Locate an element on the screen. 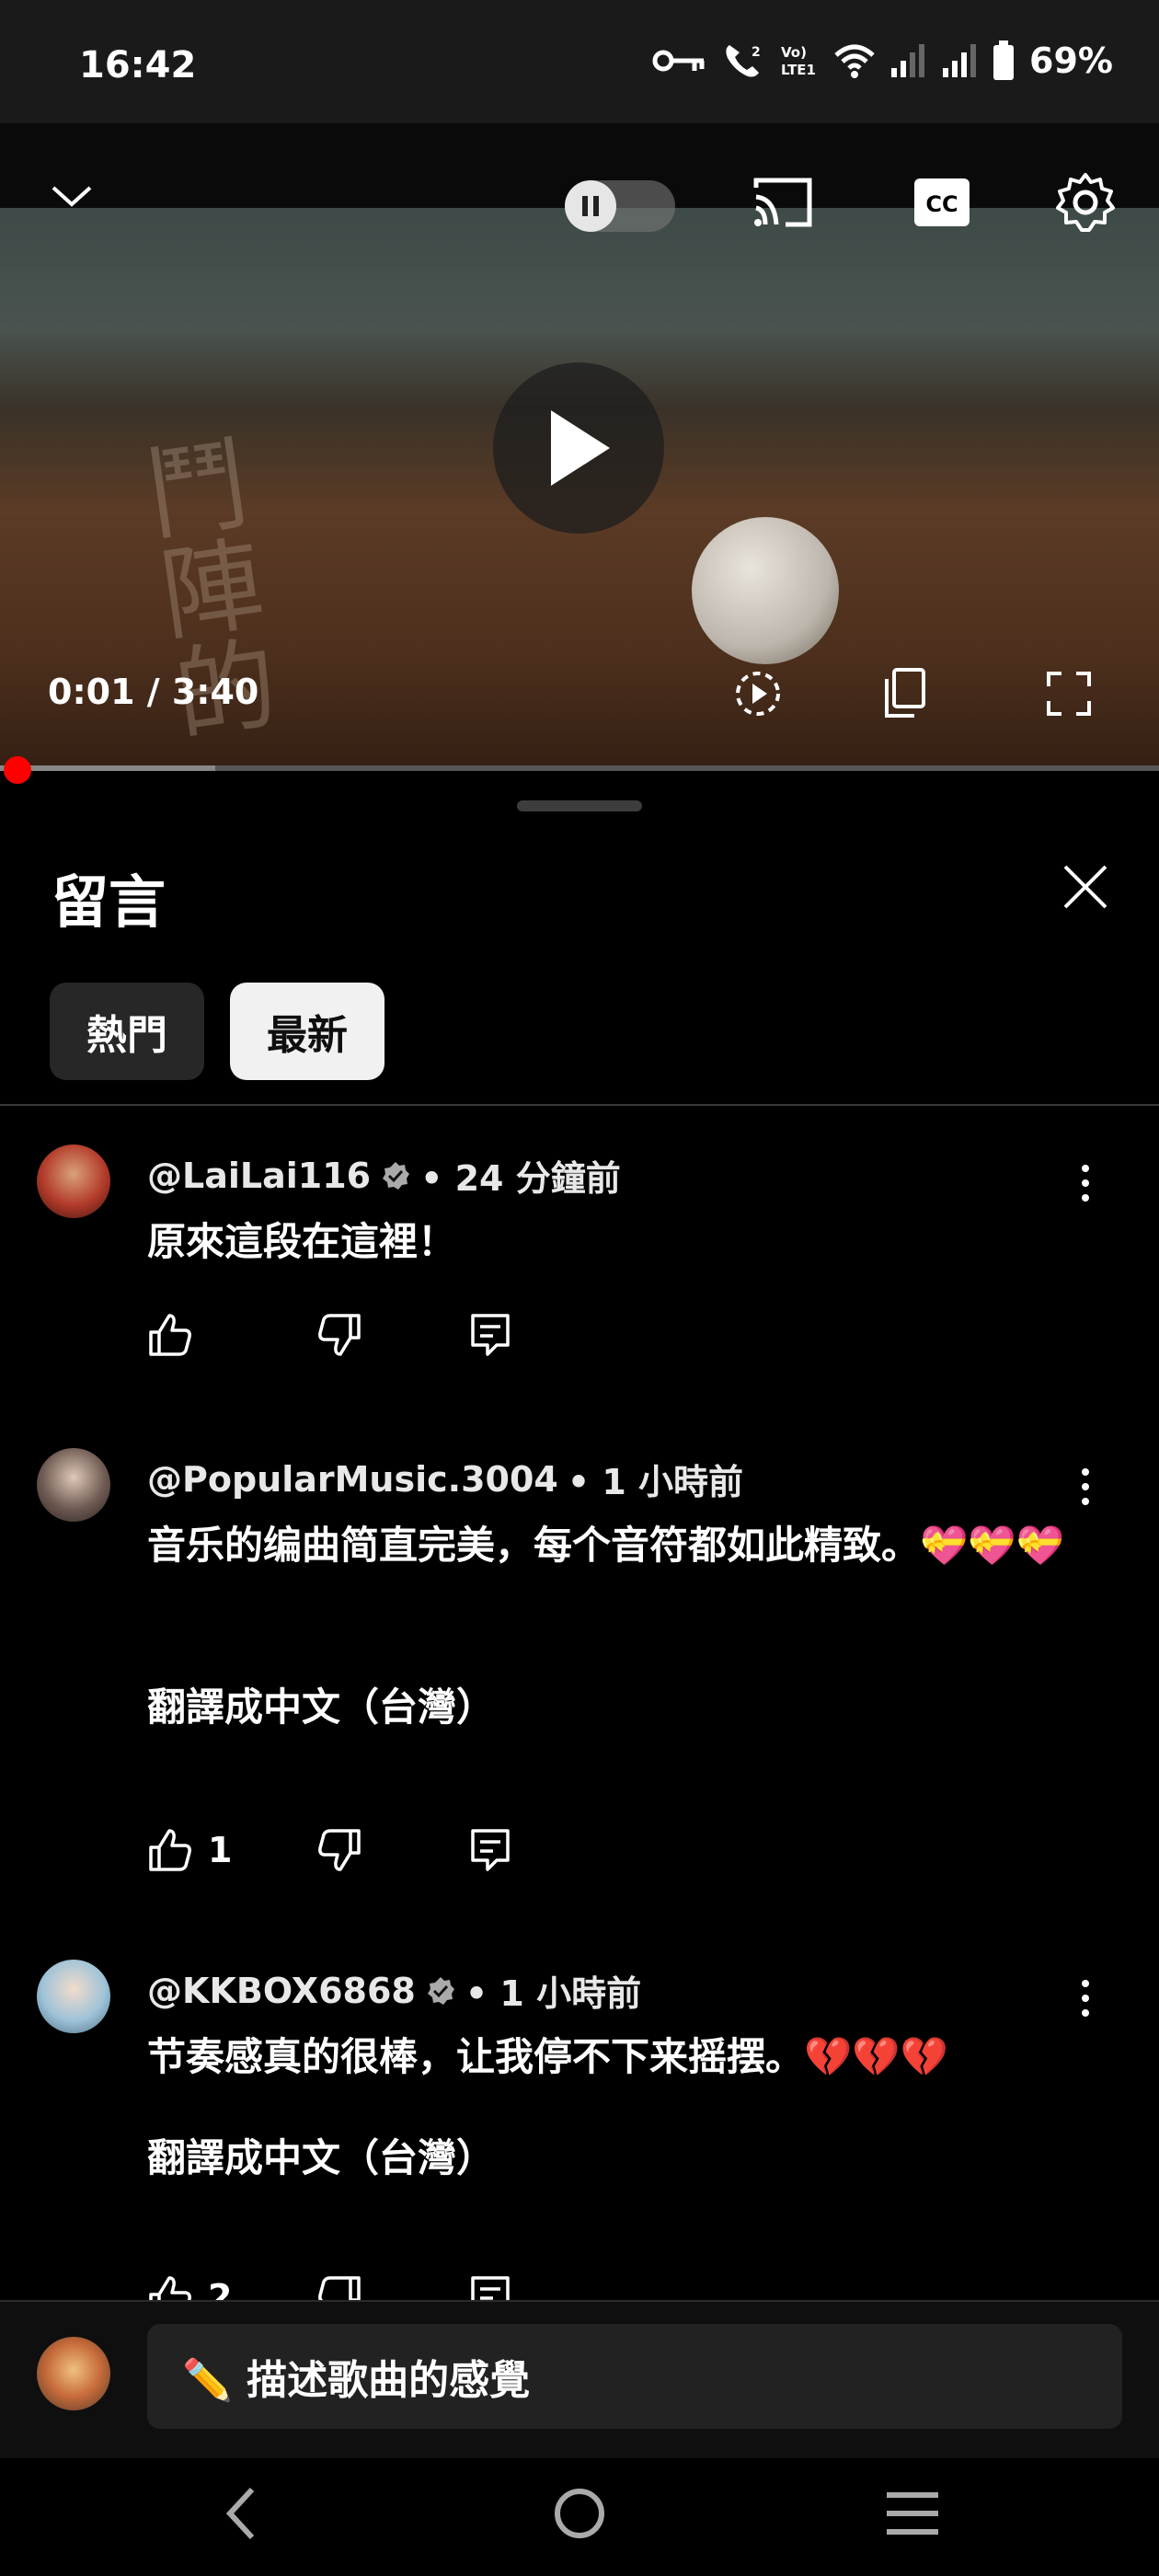 The image size is (1159, 2576). comment-text: 音乐的编曲简直完美，每个音符都如此精致。💝💝💝 is located at coordinates (605, 1545).